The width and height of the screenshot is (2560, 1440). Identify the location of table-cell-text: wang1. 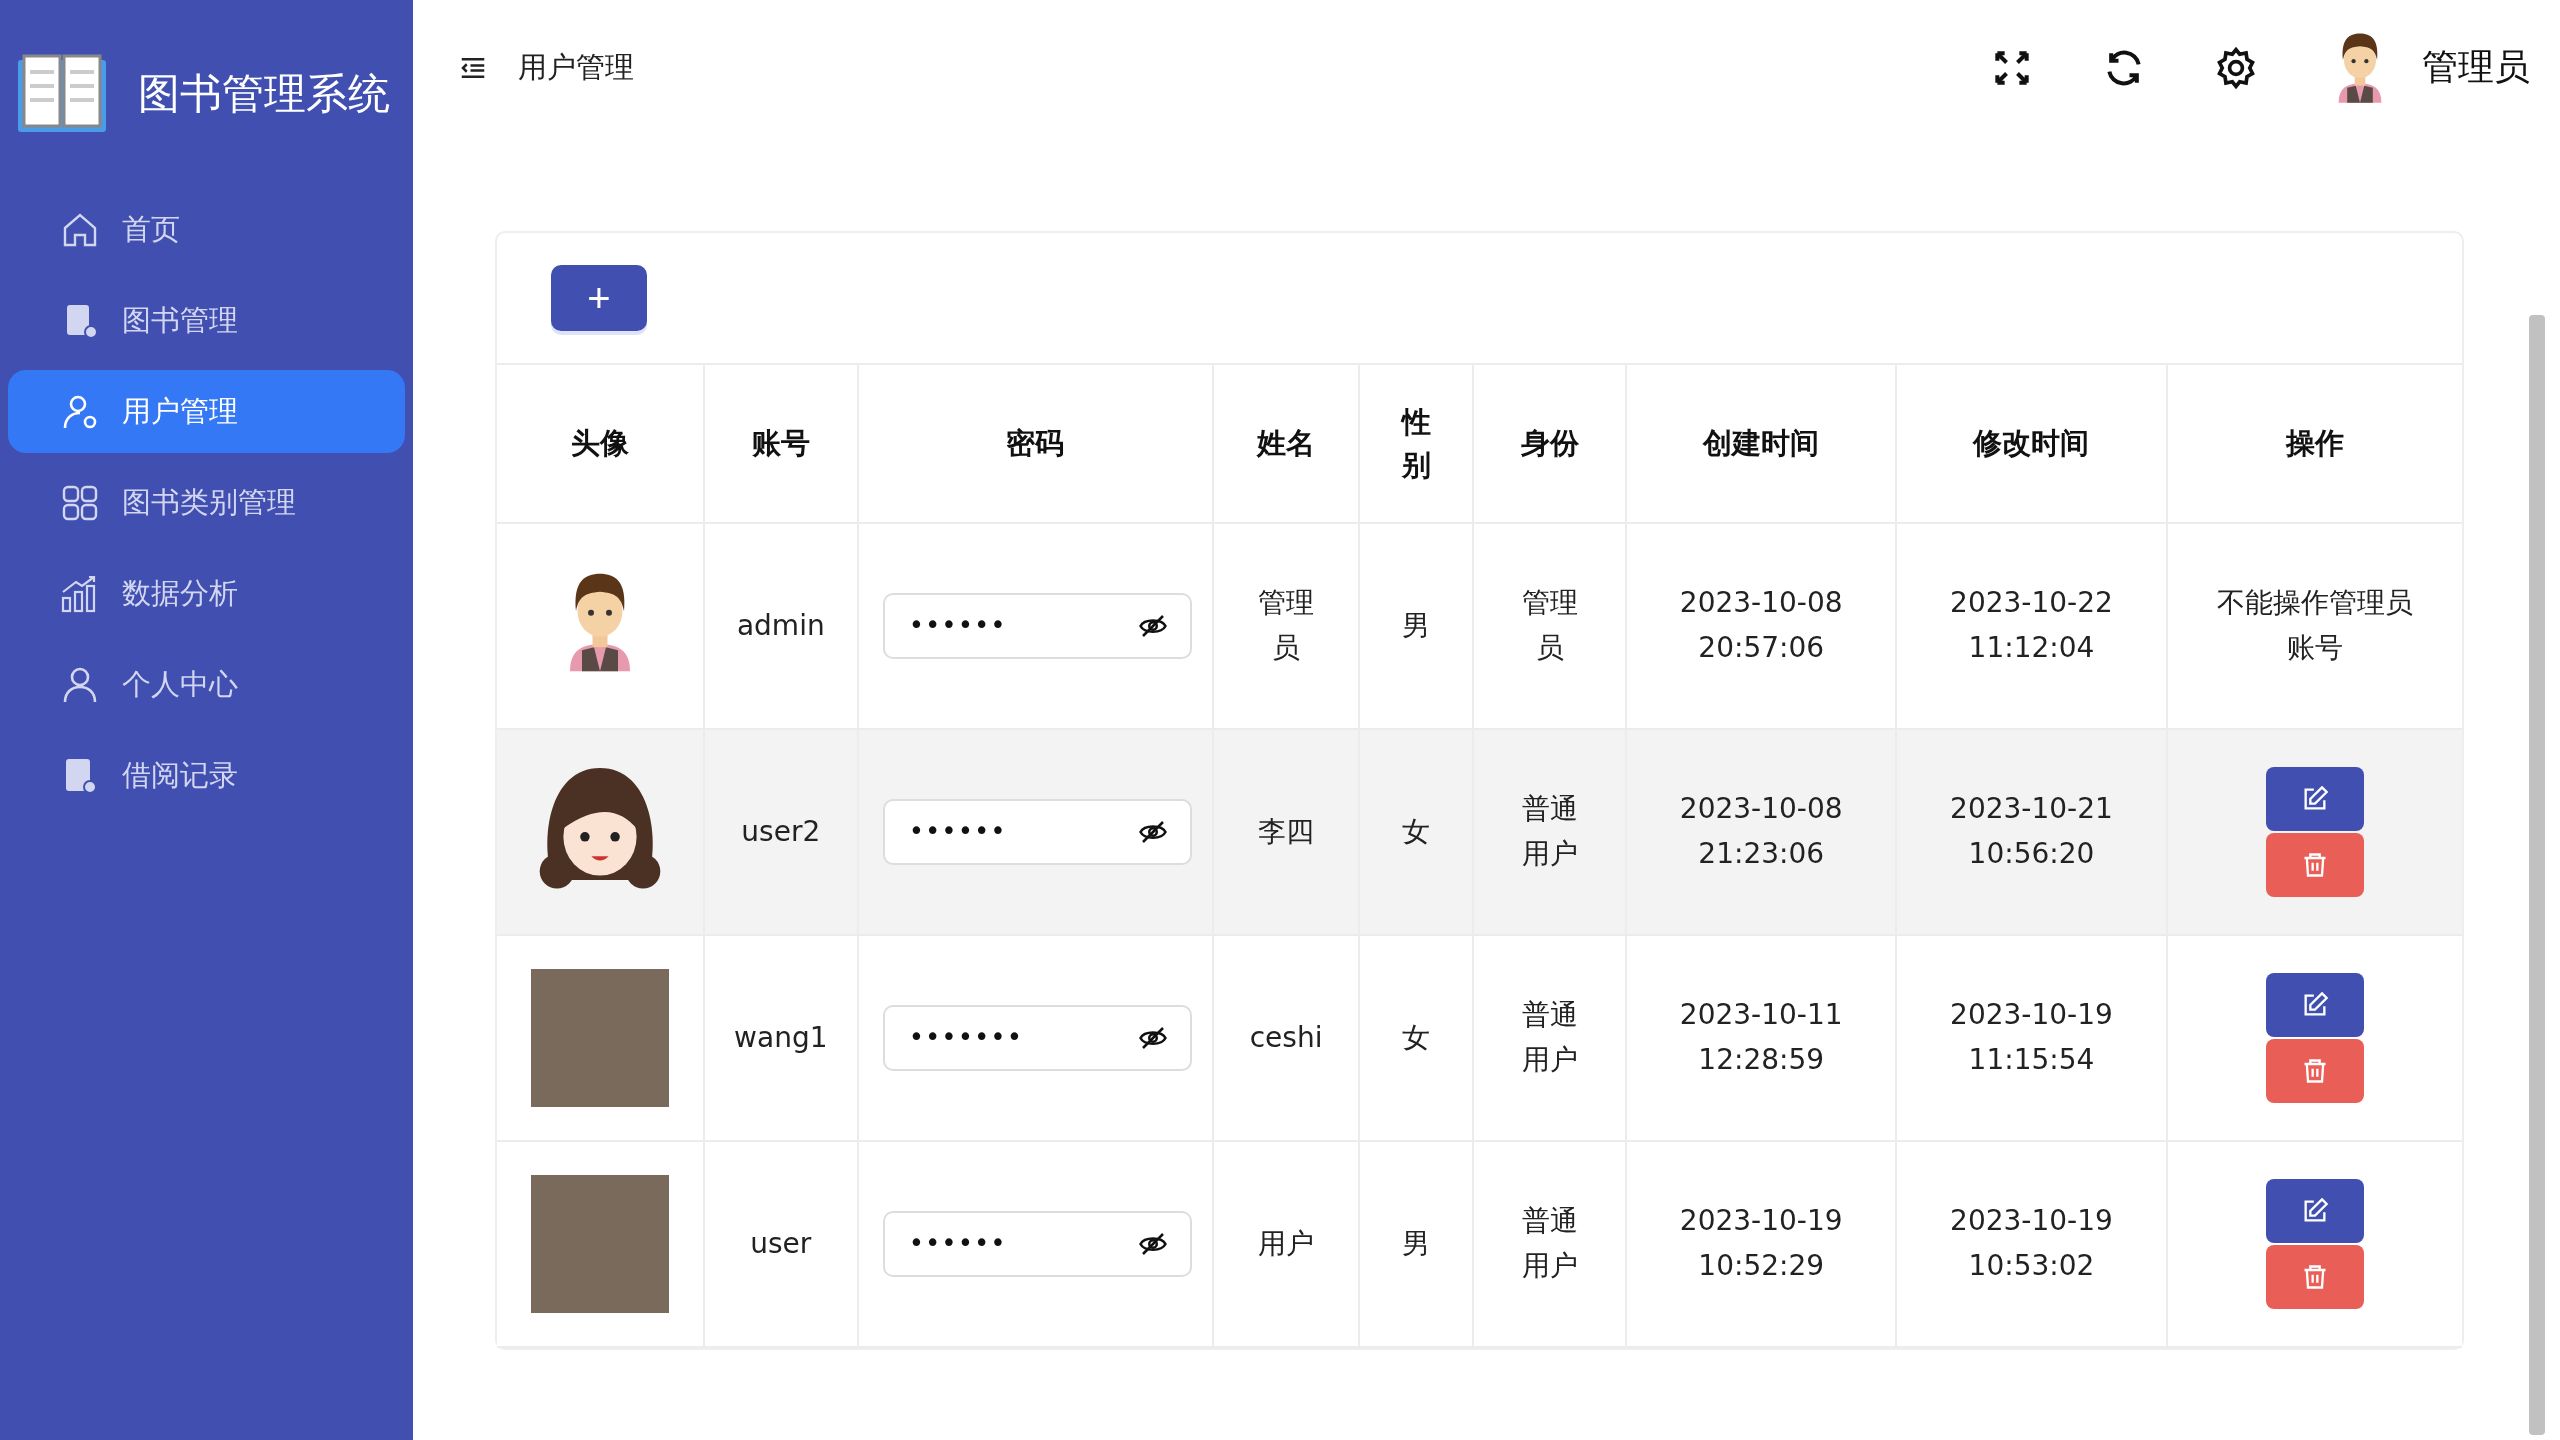
(781, 1037).